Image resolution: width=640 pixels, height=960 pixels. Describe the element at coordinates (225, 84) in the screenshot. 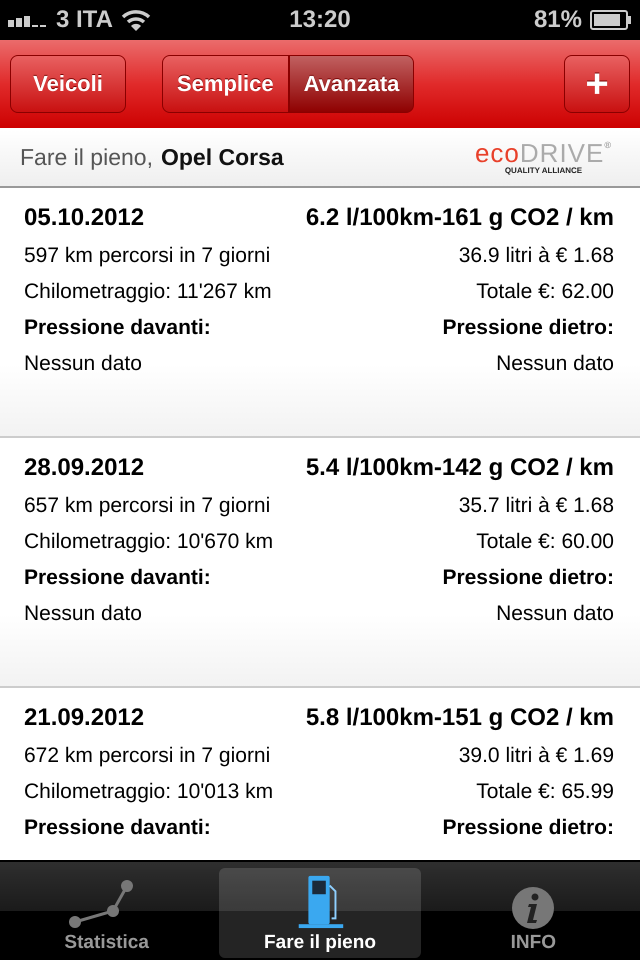

I see `segment-tab: Semplice` at that location.